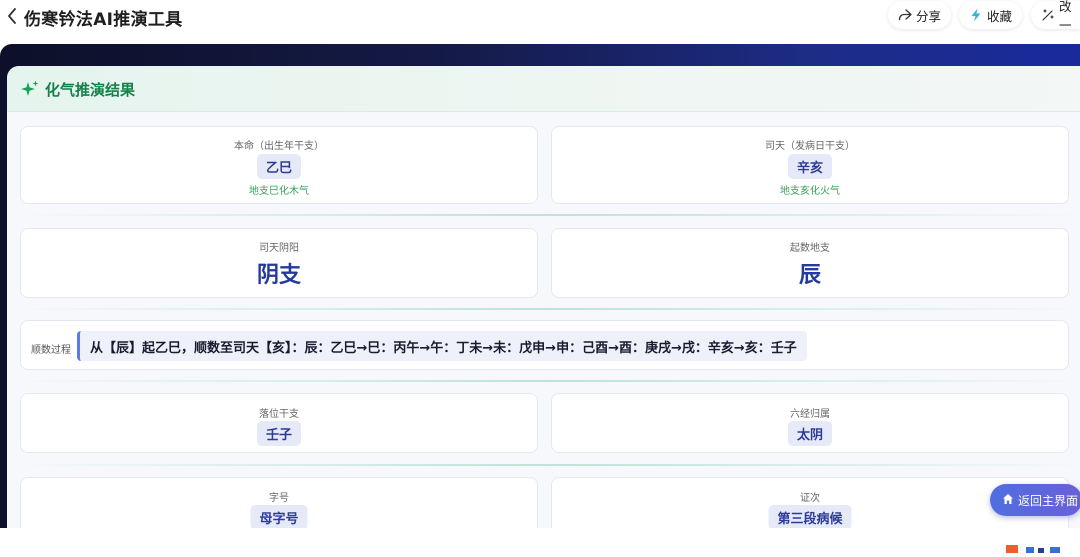 This screenshot has height=557, width=1080. What do you see at coordinates (810, 146) in the screenshot?
I see `sitian-label: 司天（发病日干支）` at bounding box center [810, 146].